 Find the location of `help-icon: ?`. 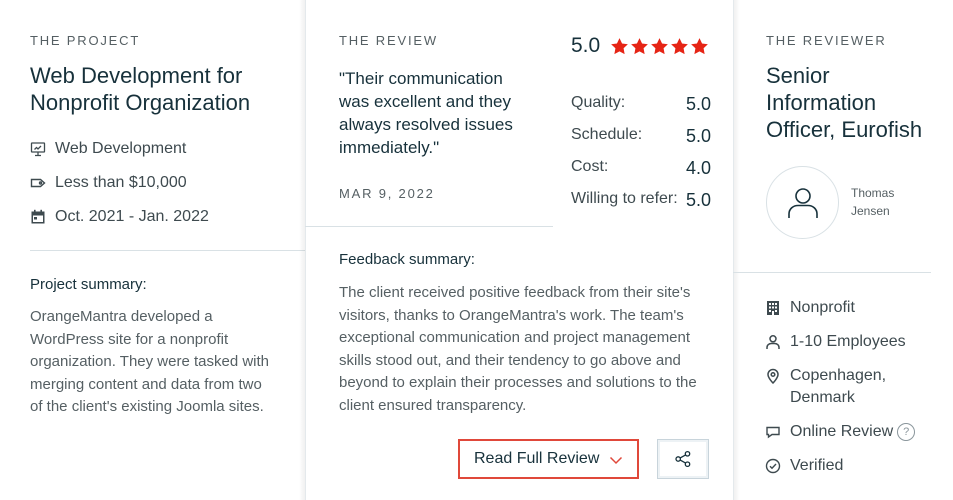

help-icon: ? is located at coordinates (906, 432).